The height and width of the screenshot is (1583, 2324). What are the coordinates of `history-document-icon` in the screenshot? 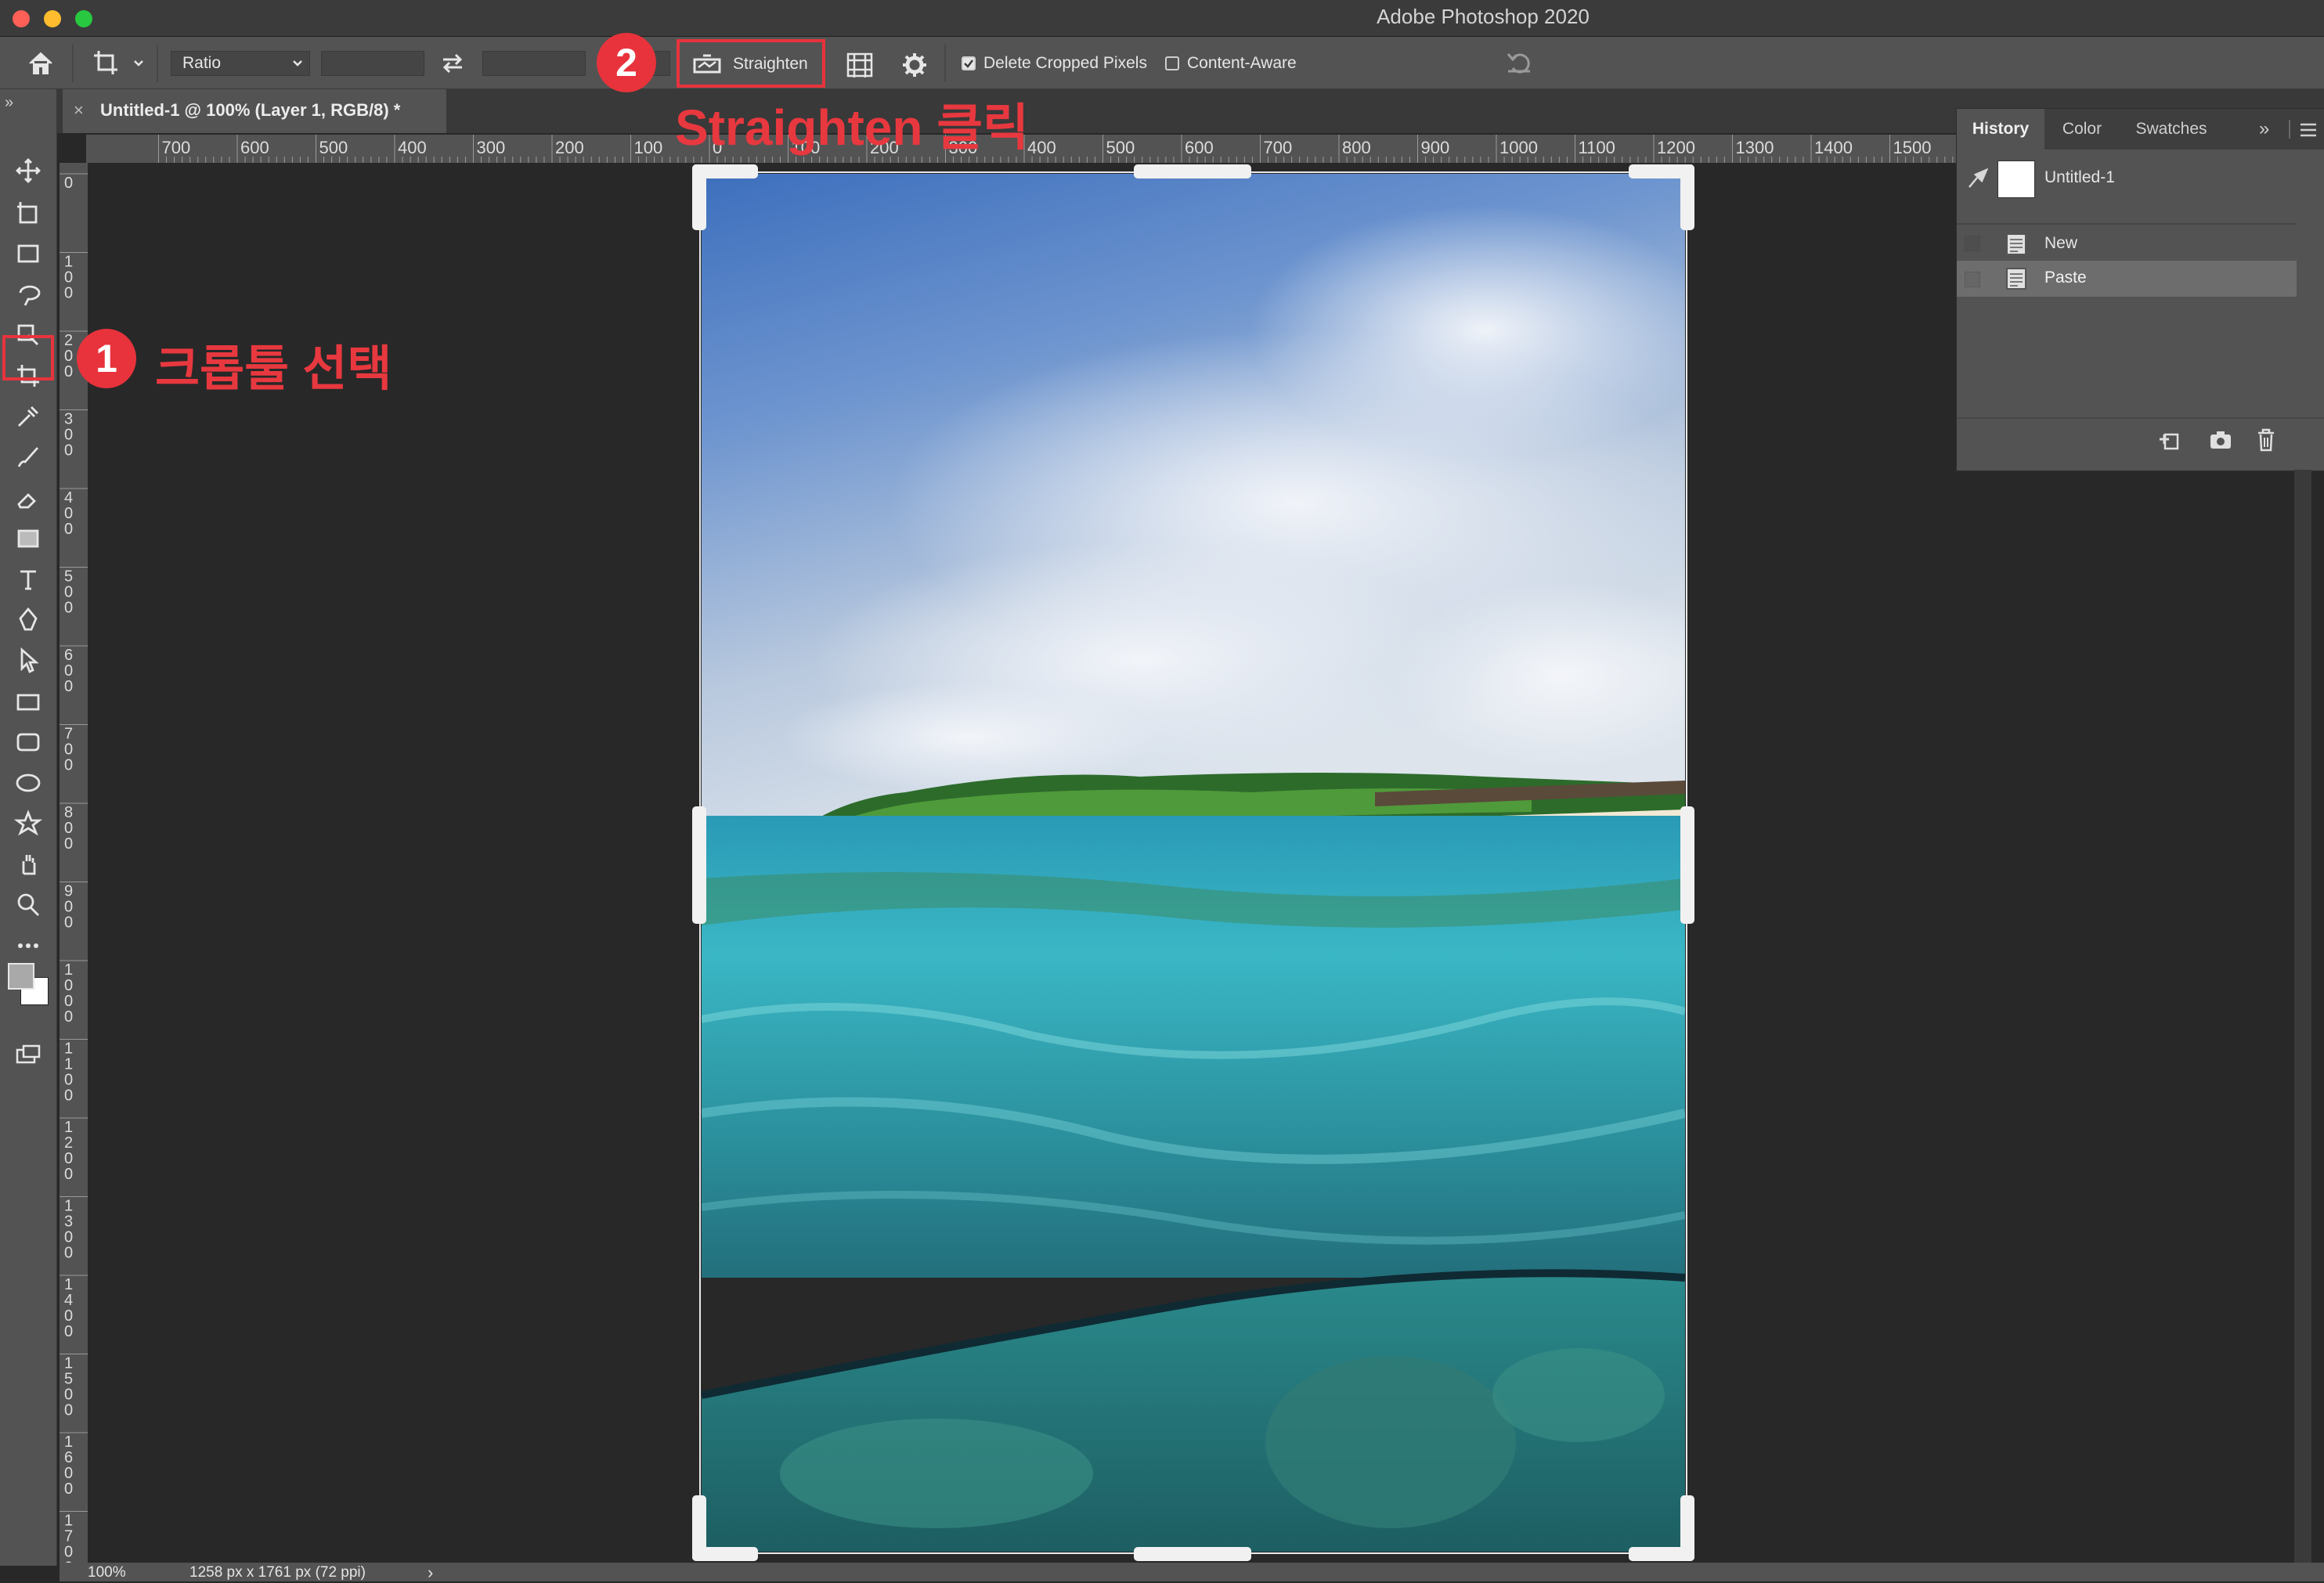 It's located at (2016, 244).